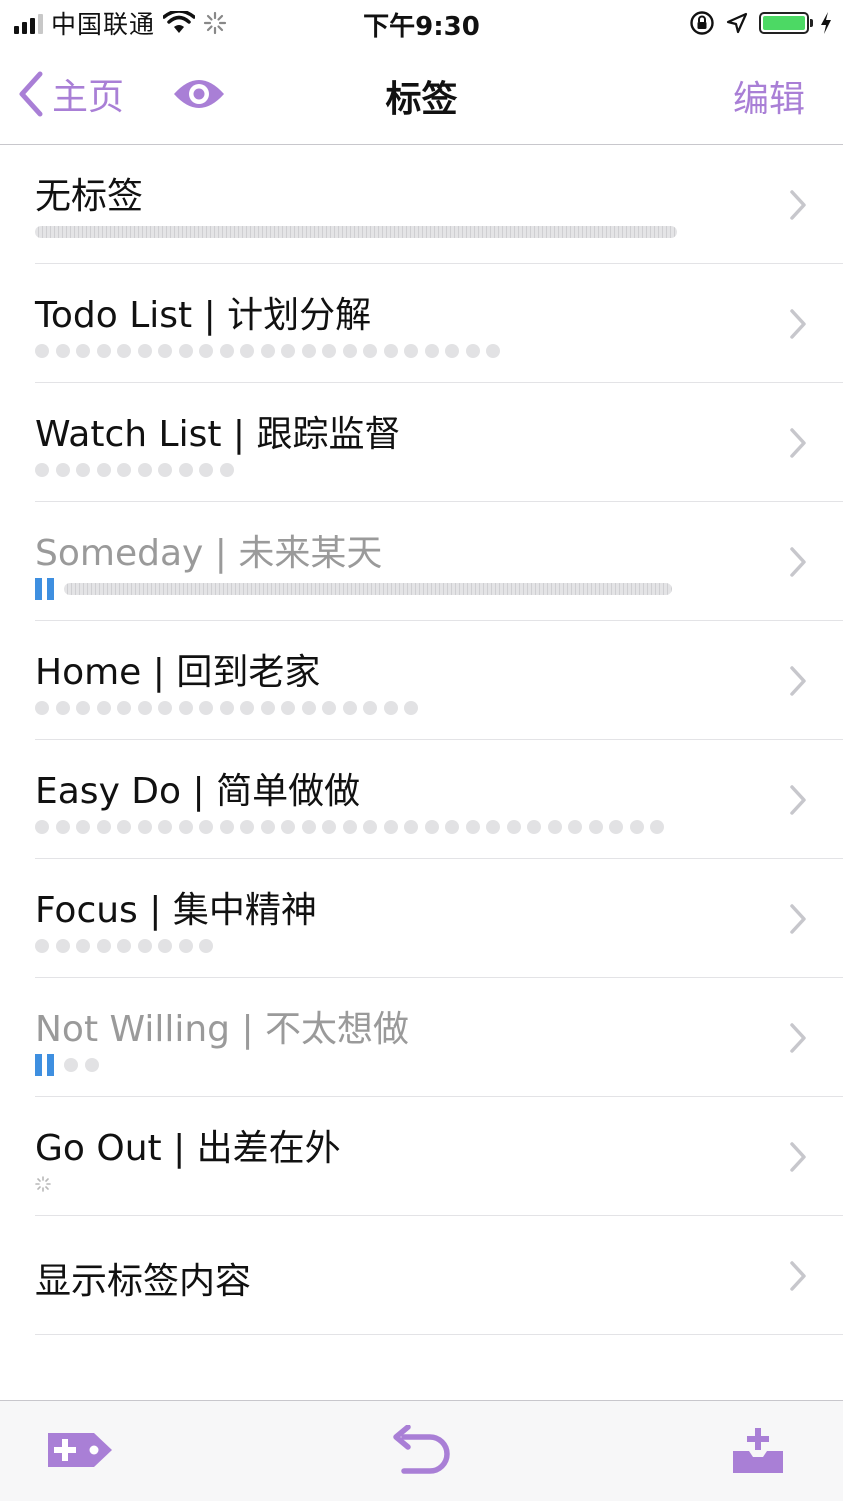  I want to click on bottom-toolbar, so click(421, 1450).